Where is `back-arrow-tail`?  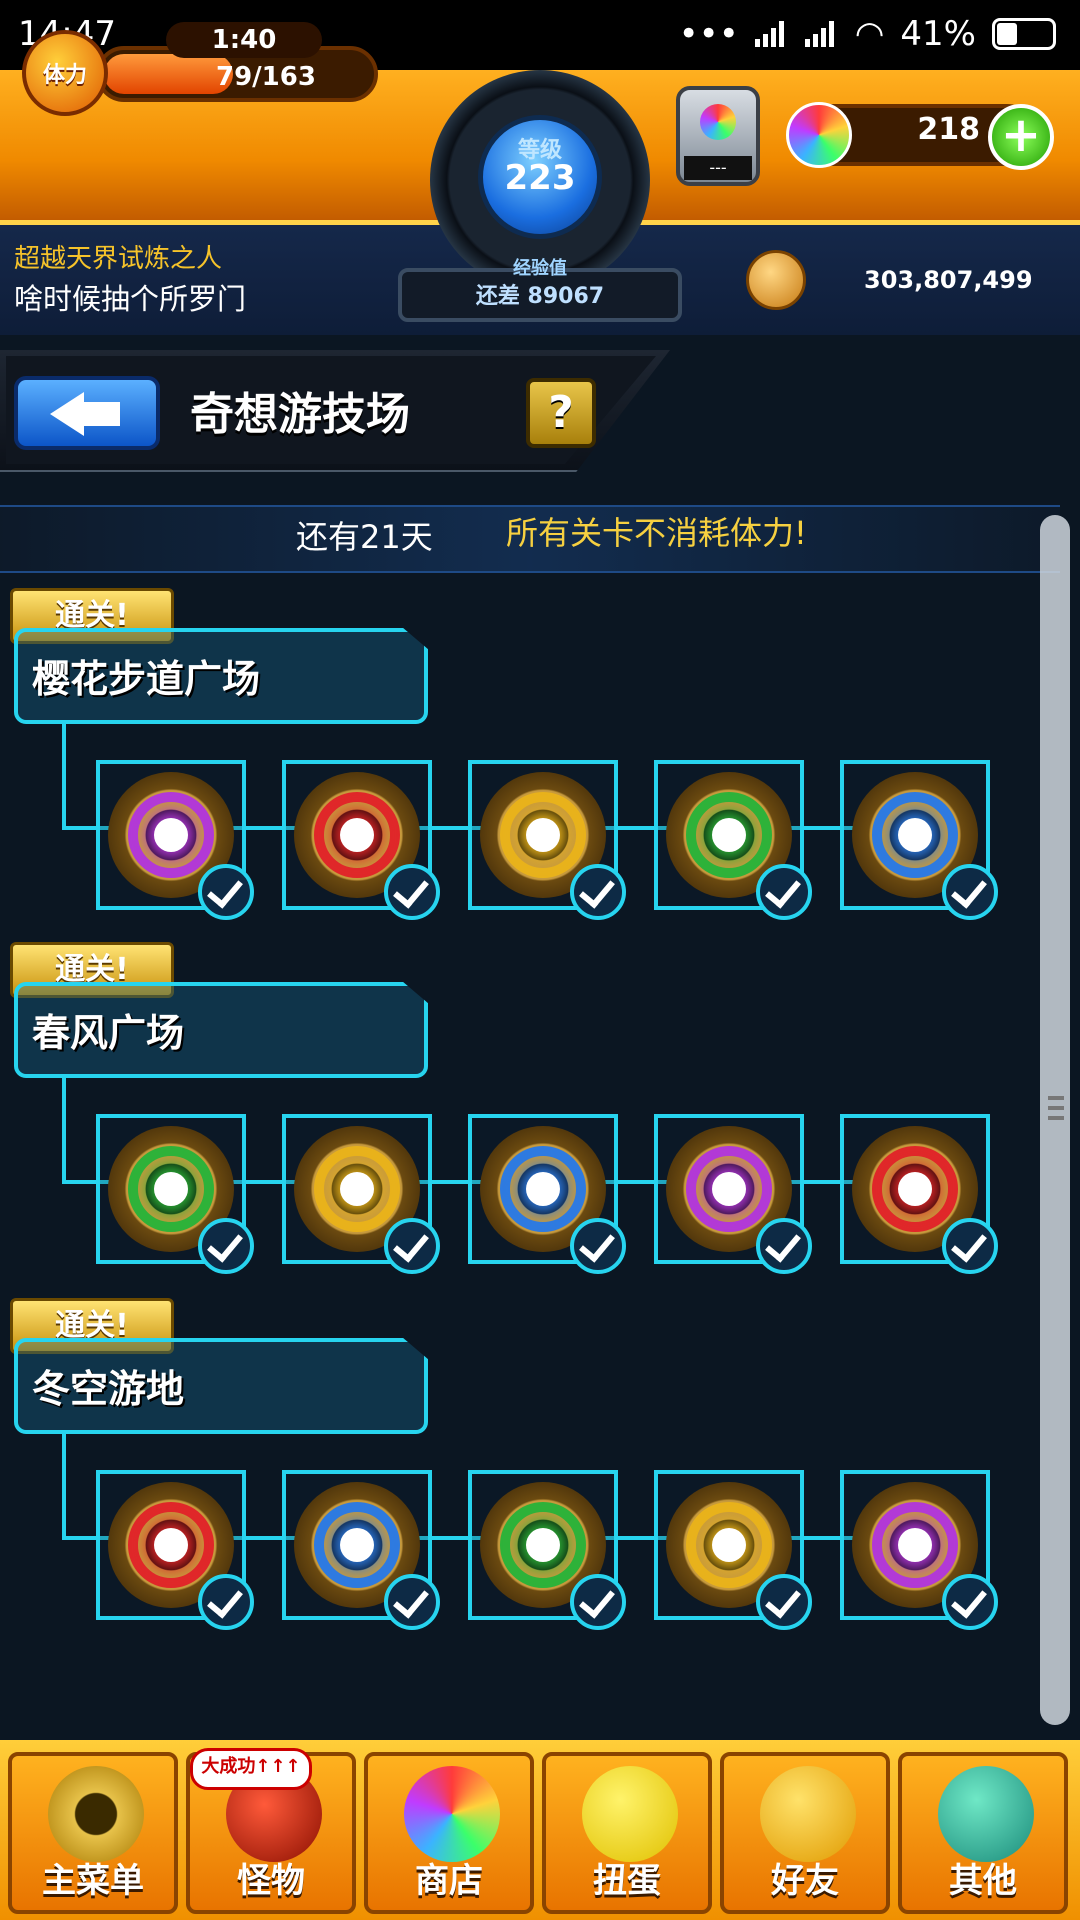
back-arrow-tail is located at coordinates (100, 414).